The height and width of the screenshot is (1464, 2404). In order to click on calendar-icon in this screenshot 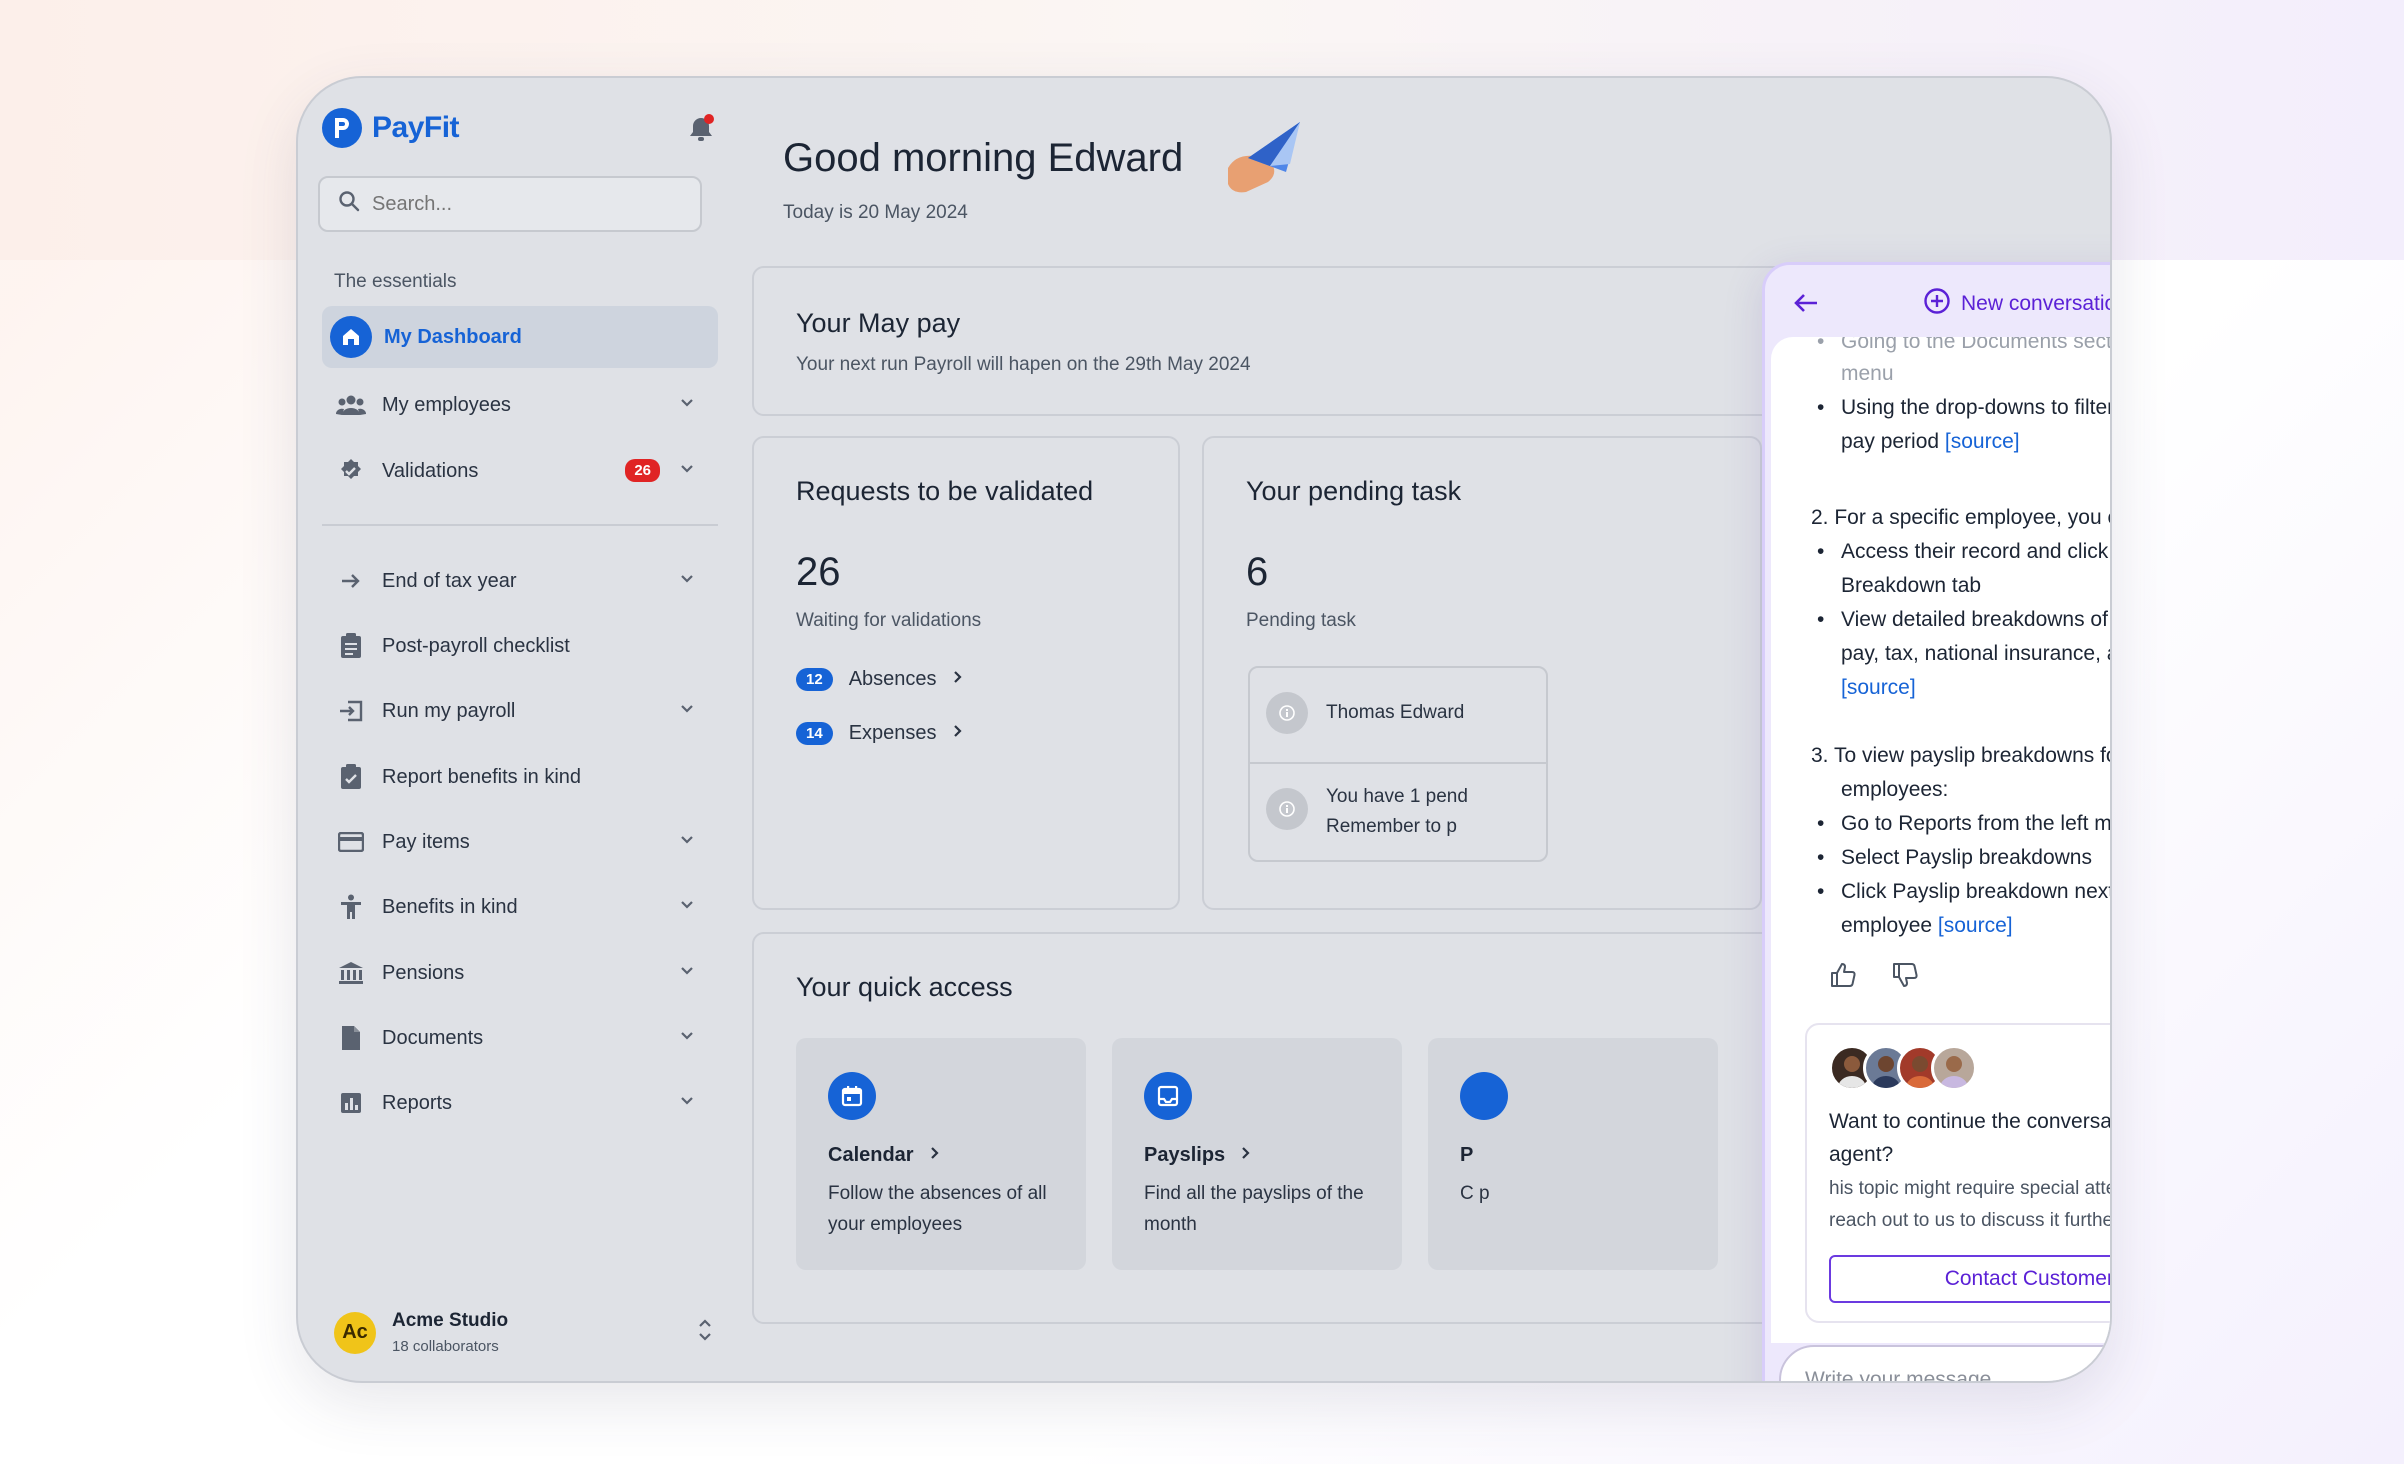, I will do `click(852, 1096)`.